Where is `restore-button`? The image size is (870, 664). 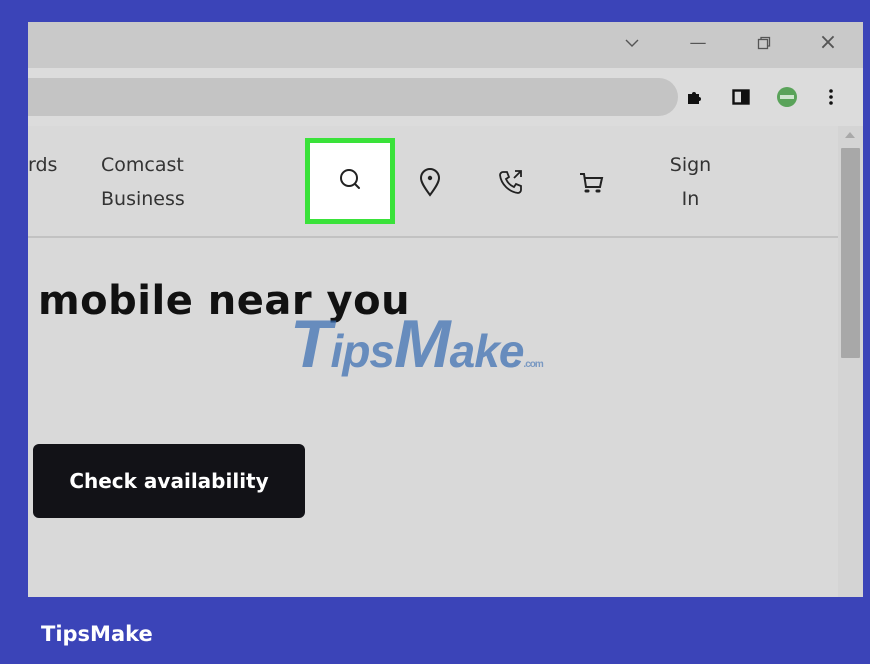 restore-button is located at coordinates (764, 43).